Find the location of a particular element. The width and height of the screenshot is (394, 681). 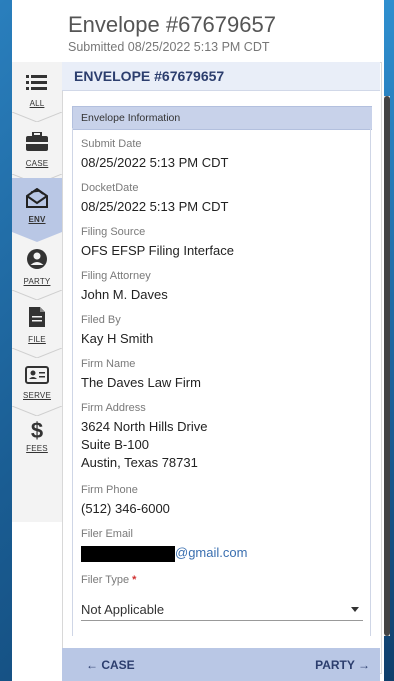

filer-type-select: Not Applicable is located at coordinates (222, 609).